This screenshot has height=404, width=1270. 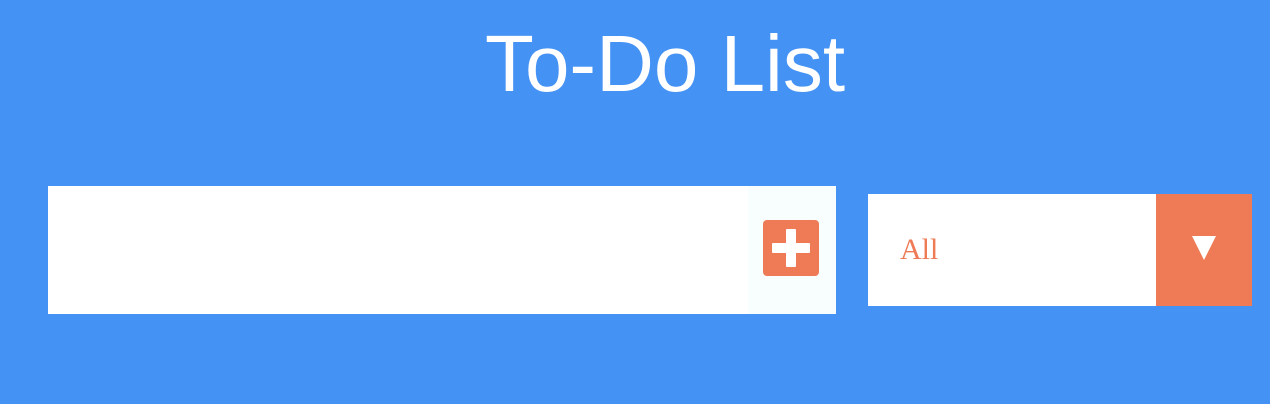 What do you see at coordinates (919, 249) in the screenshot?
I see `filter-selected-value: All` at bounding box center [919, 249].